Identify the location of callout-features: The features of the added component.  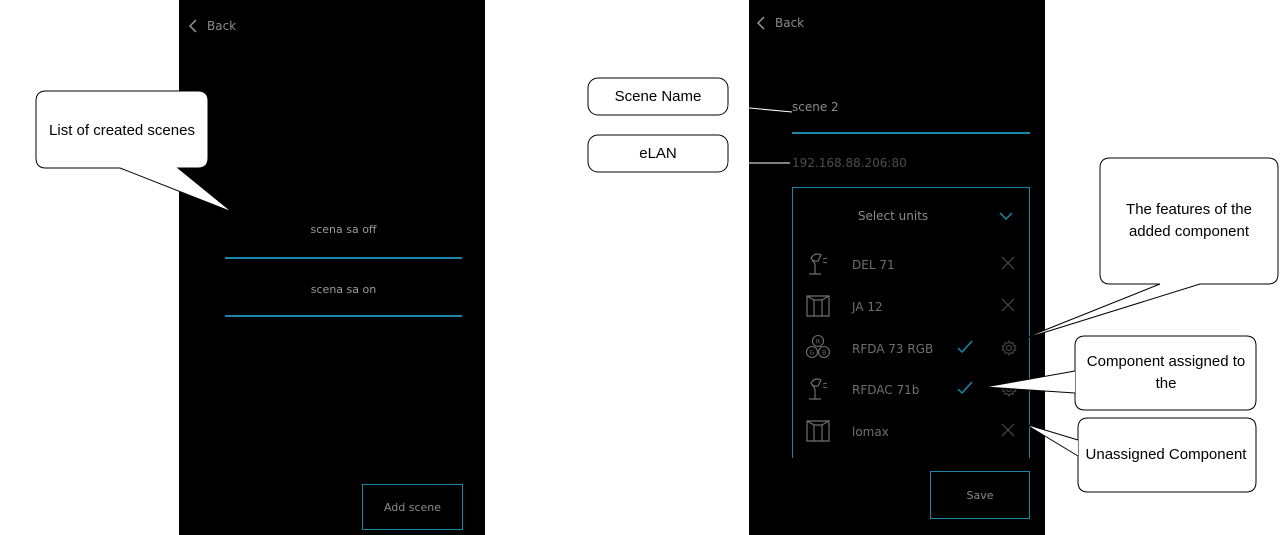
(1189, 220).